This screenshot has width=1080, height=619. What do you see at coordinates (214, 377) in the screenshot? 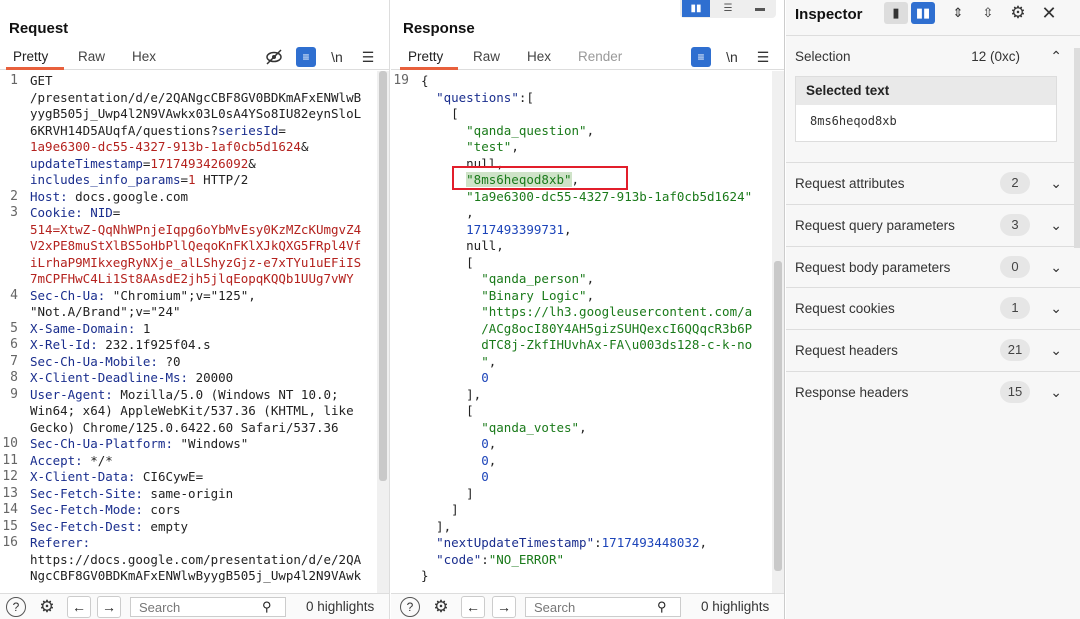
I see `code-token: 20000` at bounding box center [214, 377].